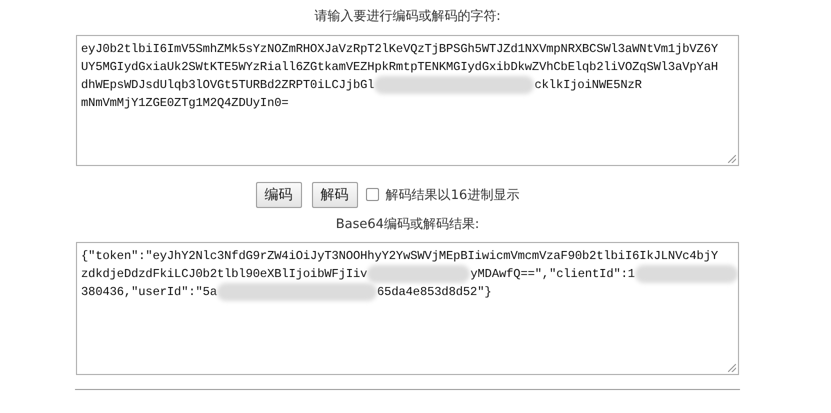 The width and height of the screenshot is (831, 413). I want to click on text-line: zdkdjeDdzdFkiLCJ0b2tlbl90eXBlIjoibWFjIiv, so click(224, 274).